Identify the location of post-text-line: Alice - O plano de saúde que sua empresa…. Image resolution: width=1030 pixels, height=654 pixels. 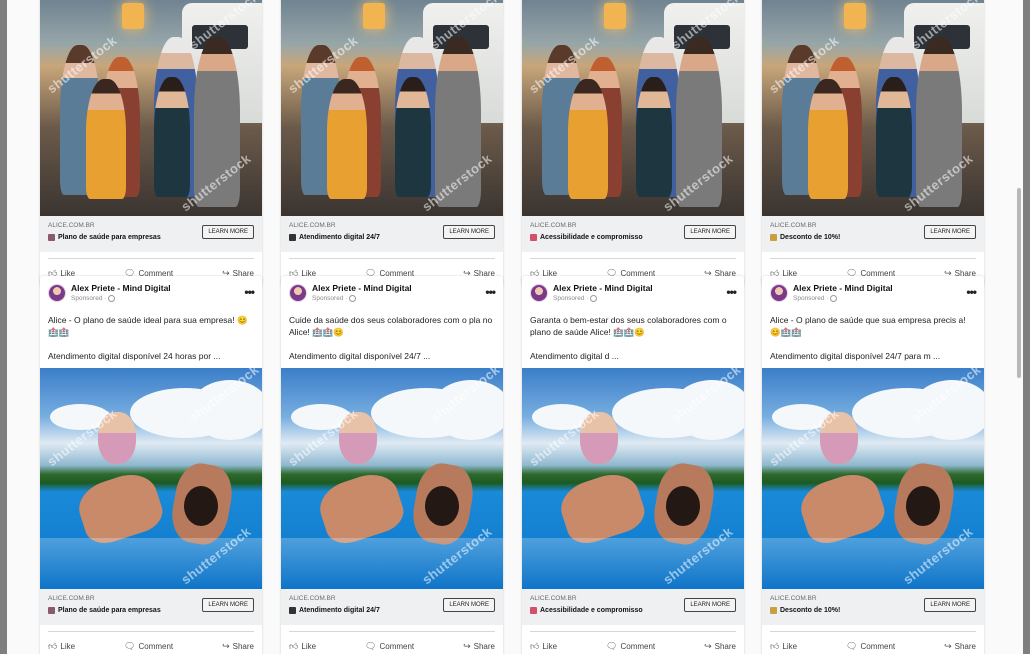
(868, 326).